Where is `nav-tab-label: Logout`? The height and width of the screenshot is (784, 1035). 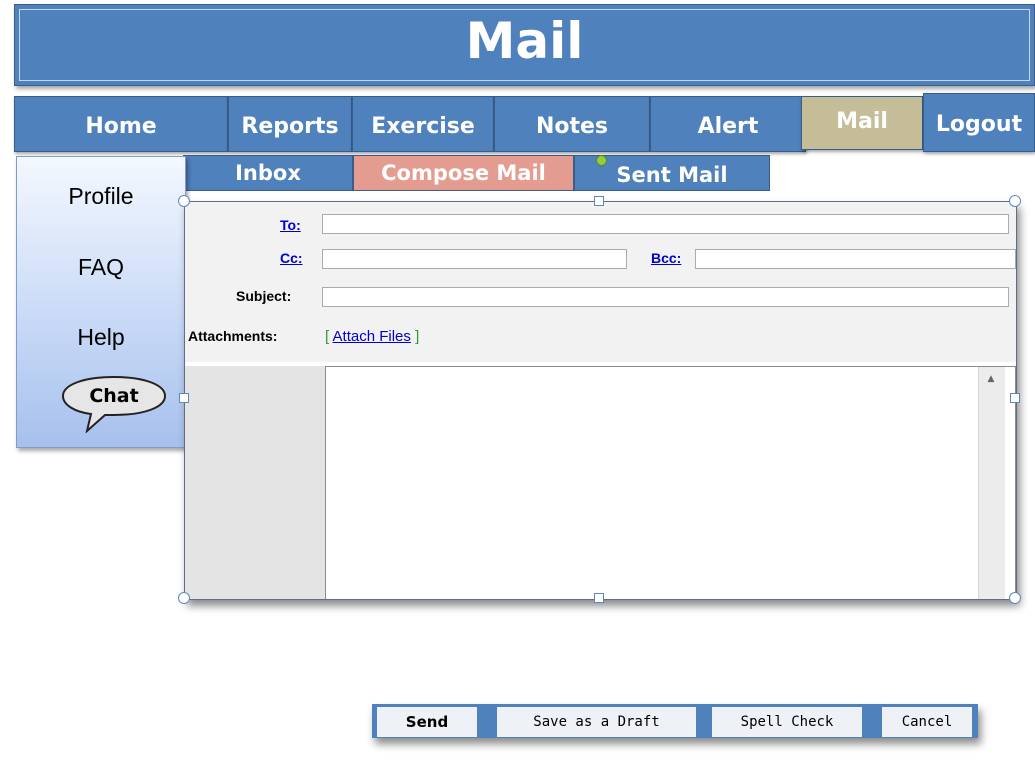
nav-tab-label: Logout is located at coordinates (979, 124).